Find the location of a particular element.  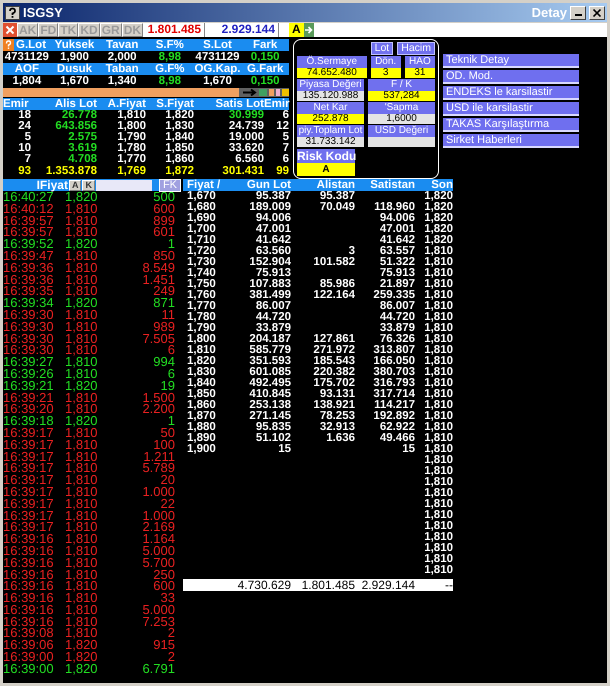

table-cell-text: 6 is located at coordinates (285, 115).